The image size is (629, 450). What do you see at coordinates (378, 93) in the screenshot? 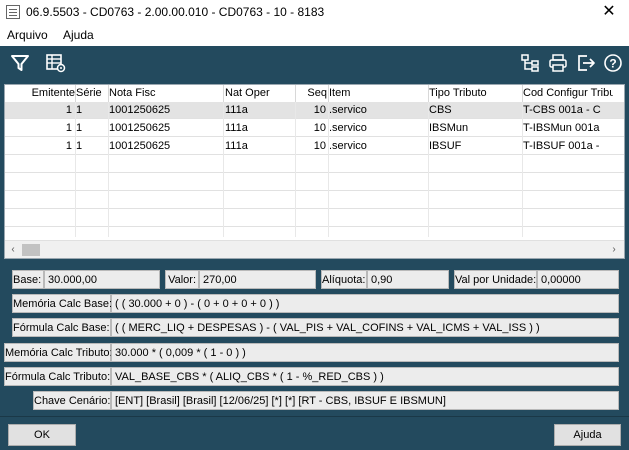
I see `col-item: Item` at bounding box center [378, 93].